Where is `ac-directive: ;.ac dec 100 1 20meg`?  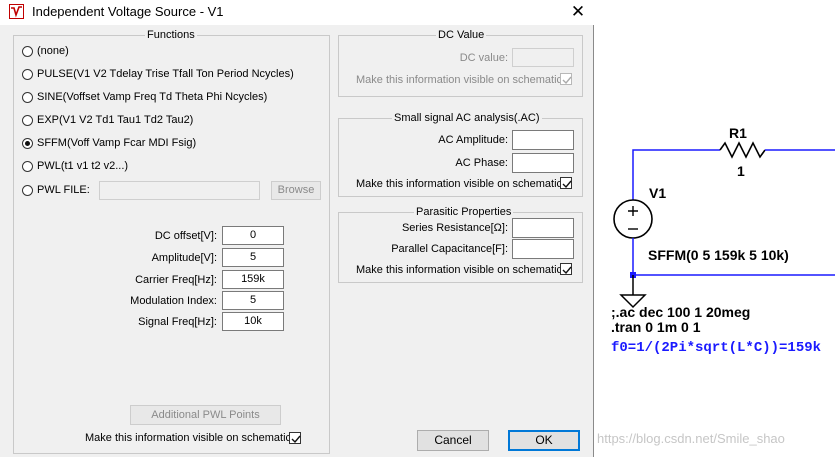
ac-directive: ;.ac dec 100 1 20meg is located at coordinates (680, 312).